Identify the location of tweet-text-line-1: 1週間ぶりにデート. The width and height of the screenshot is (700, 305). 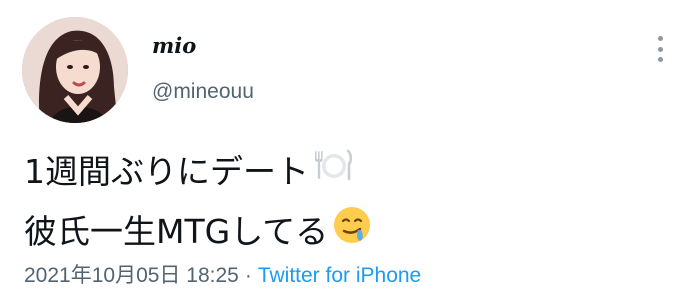
(189, 169).